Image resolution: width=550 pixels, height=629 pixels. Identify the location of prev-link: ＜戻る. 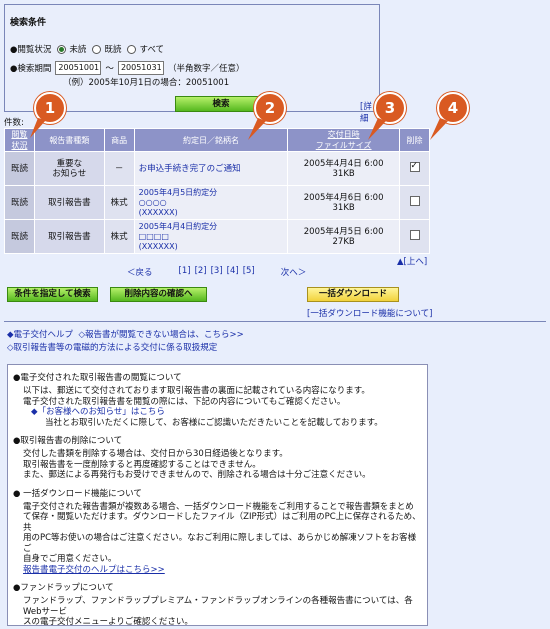
(140, 272).